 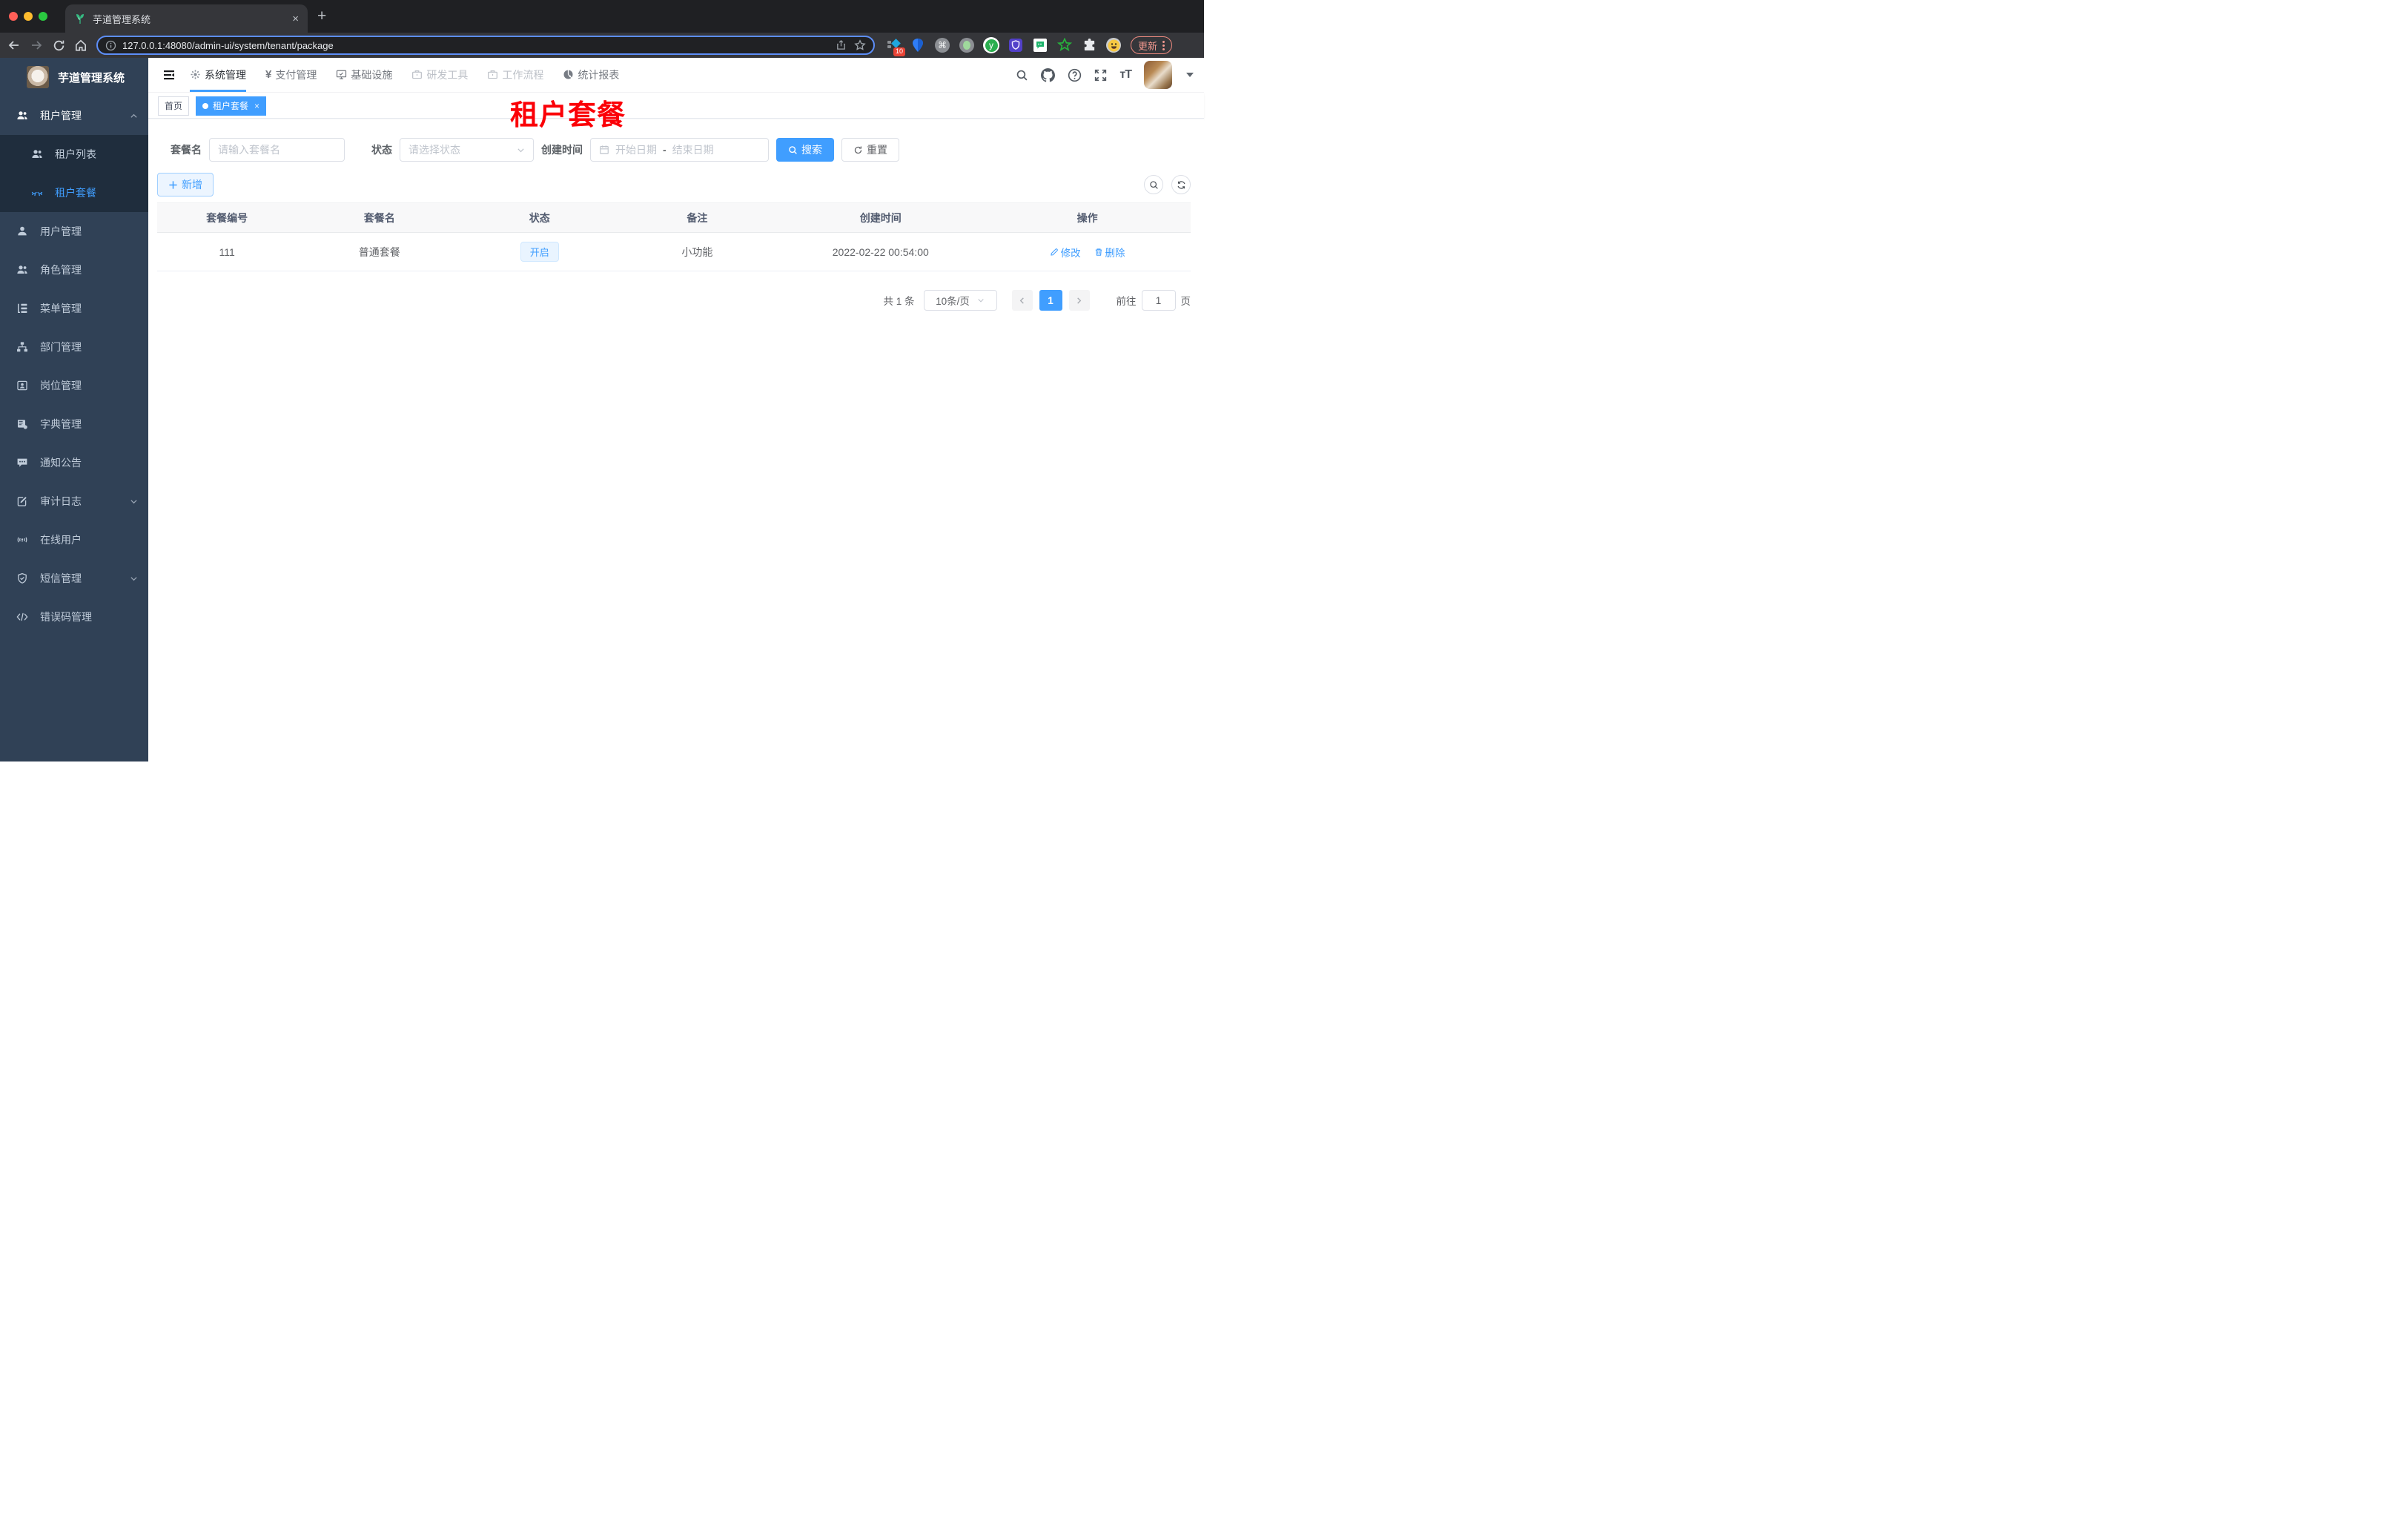 What do you see at coordinates (74, 308) in the screenshot?
I see `sidebar-item-menu-management: 菜单管理` at bounding box center [74, 308].